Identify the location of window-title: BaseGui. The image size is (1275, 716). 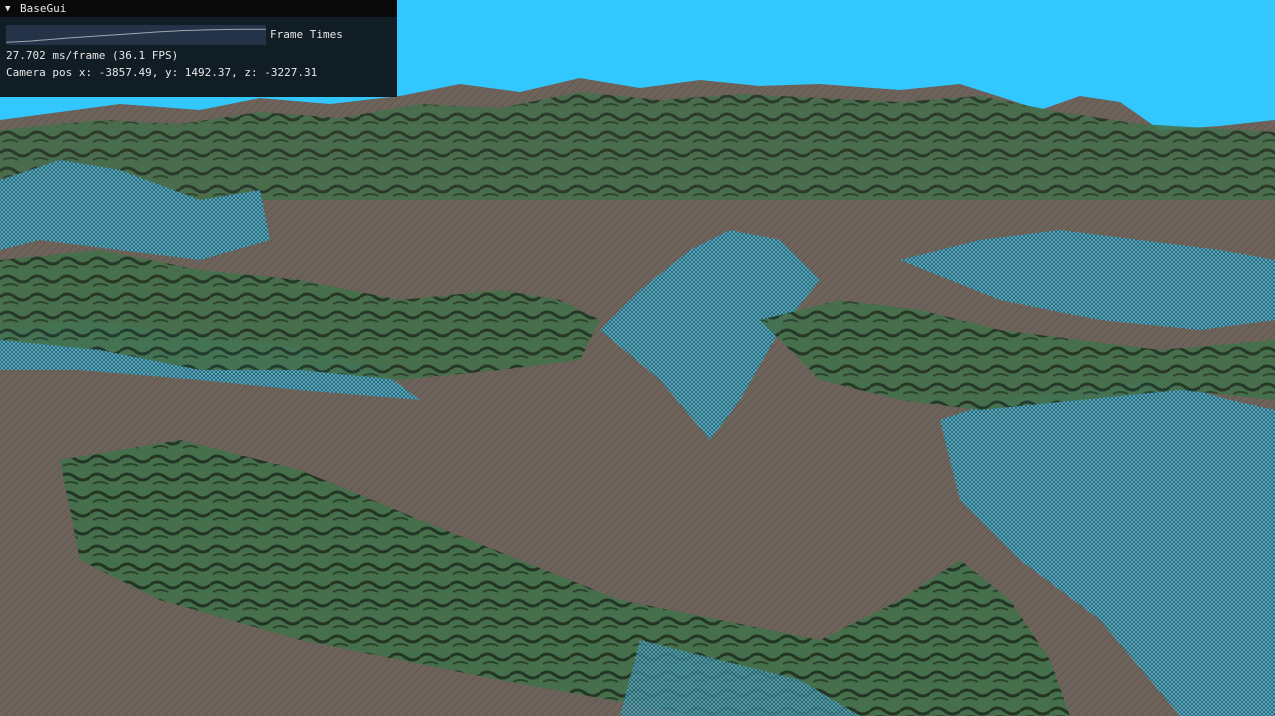
(43, 8).